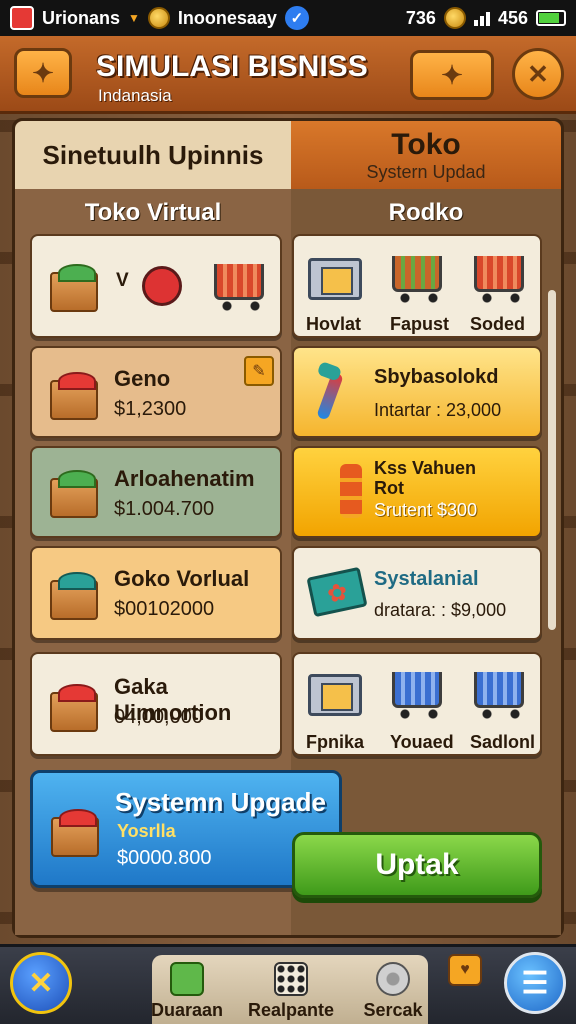 The height and width of the screenshot is (1024, 576). I want to click on status-bar: Urionans ▼ Inoonesaay ✓ 736 456, so click(288, 18).